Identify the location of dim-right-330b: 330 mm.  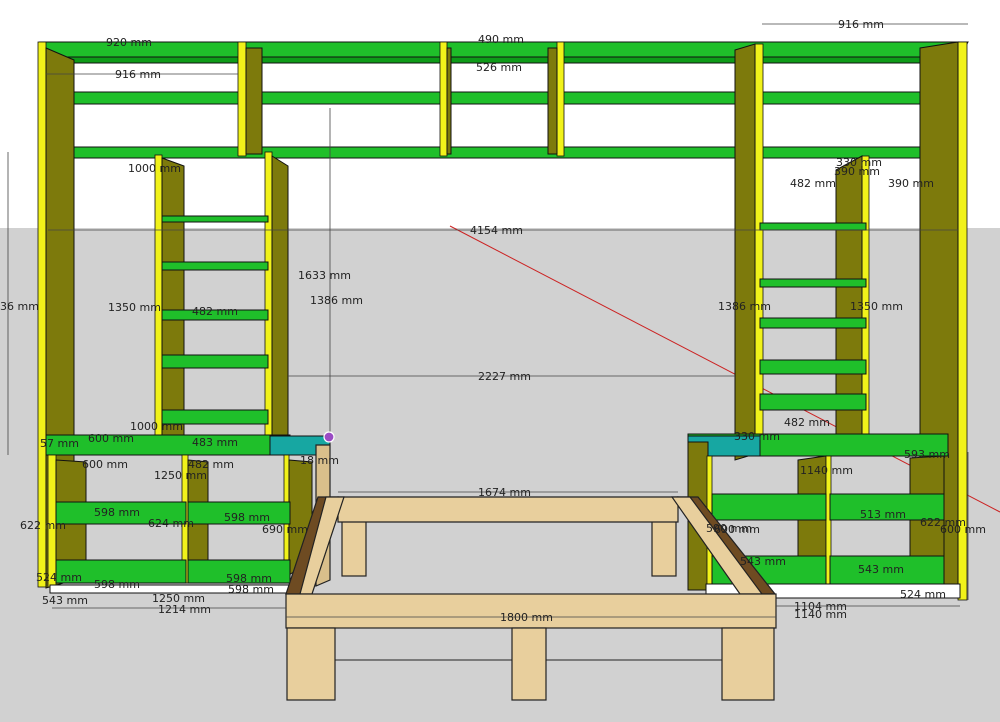
(757, 436).